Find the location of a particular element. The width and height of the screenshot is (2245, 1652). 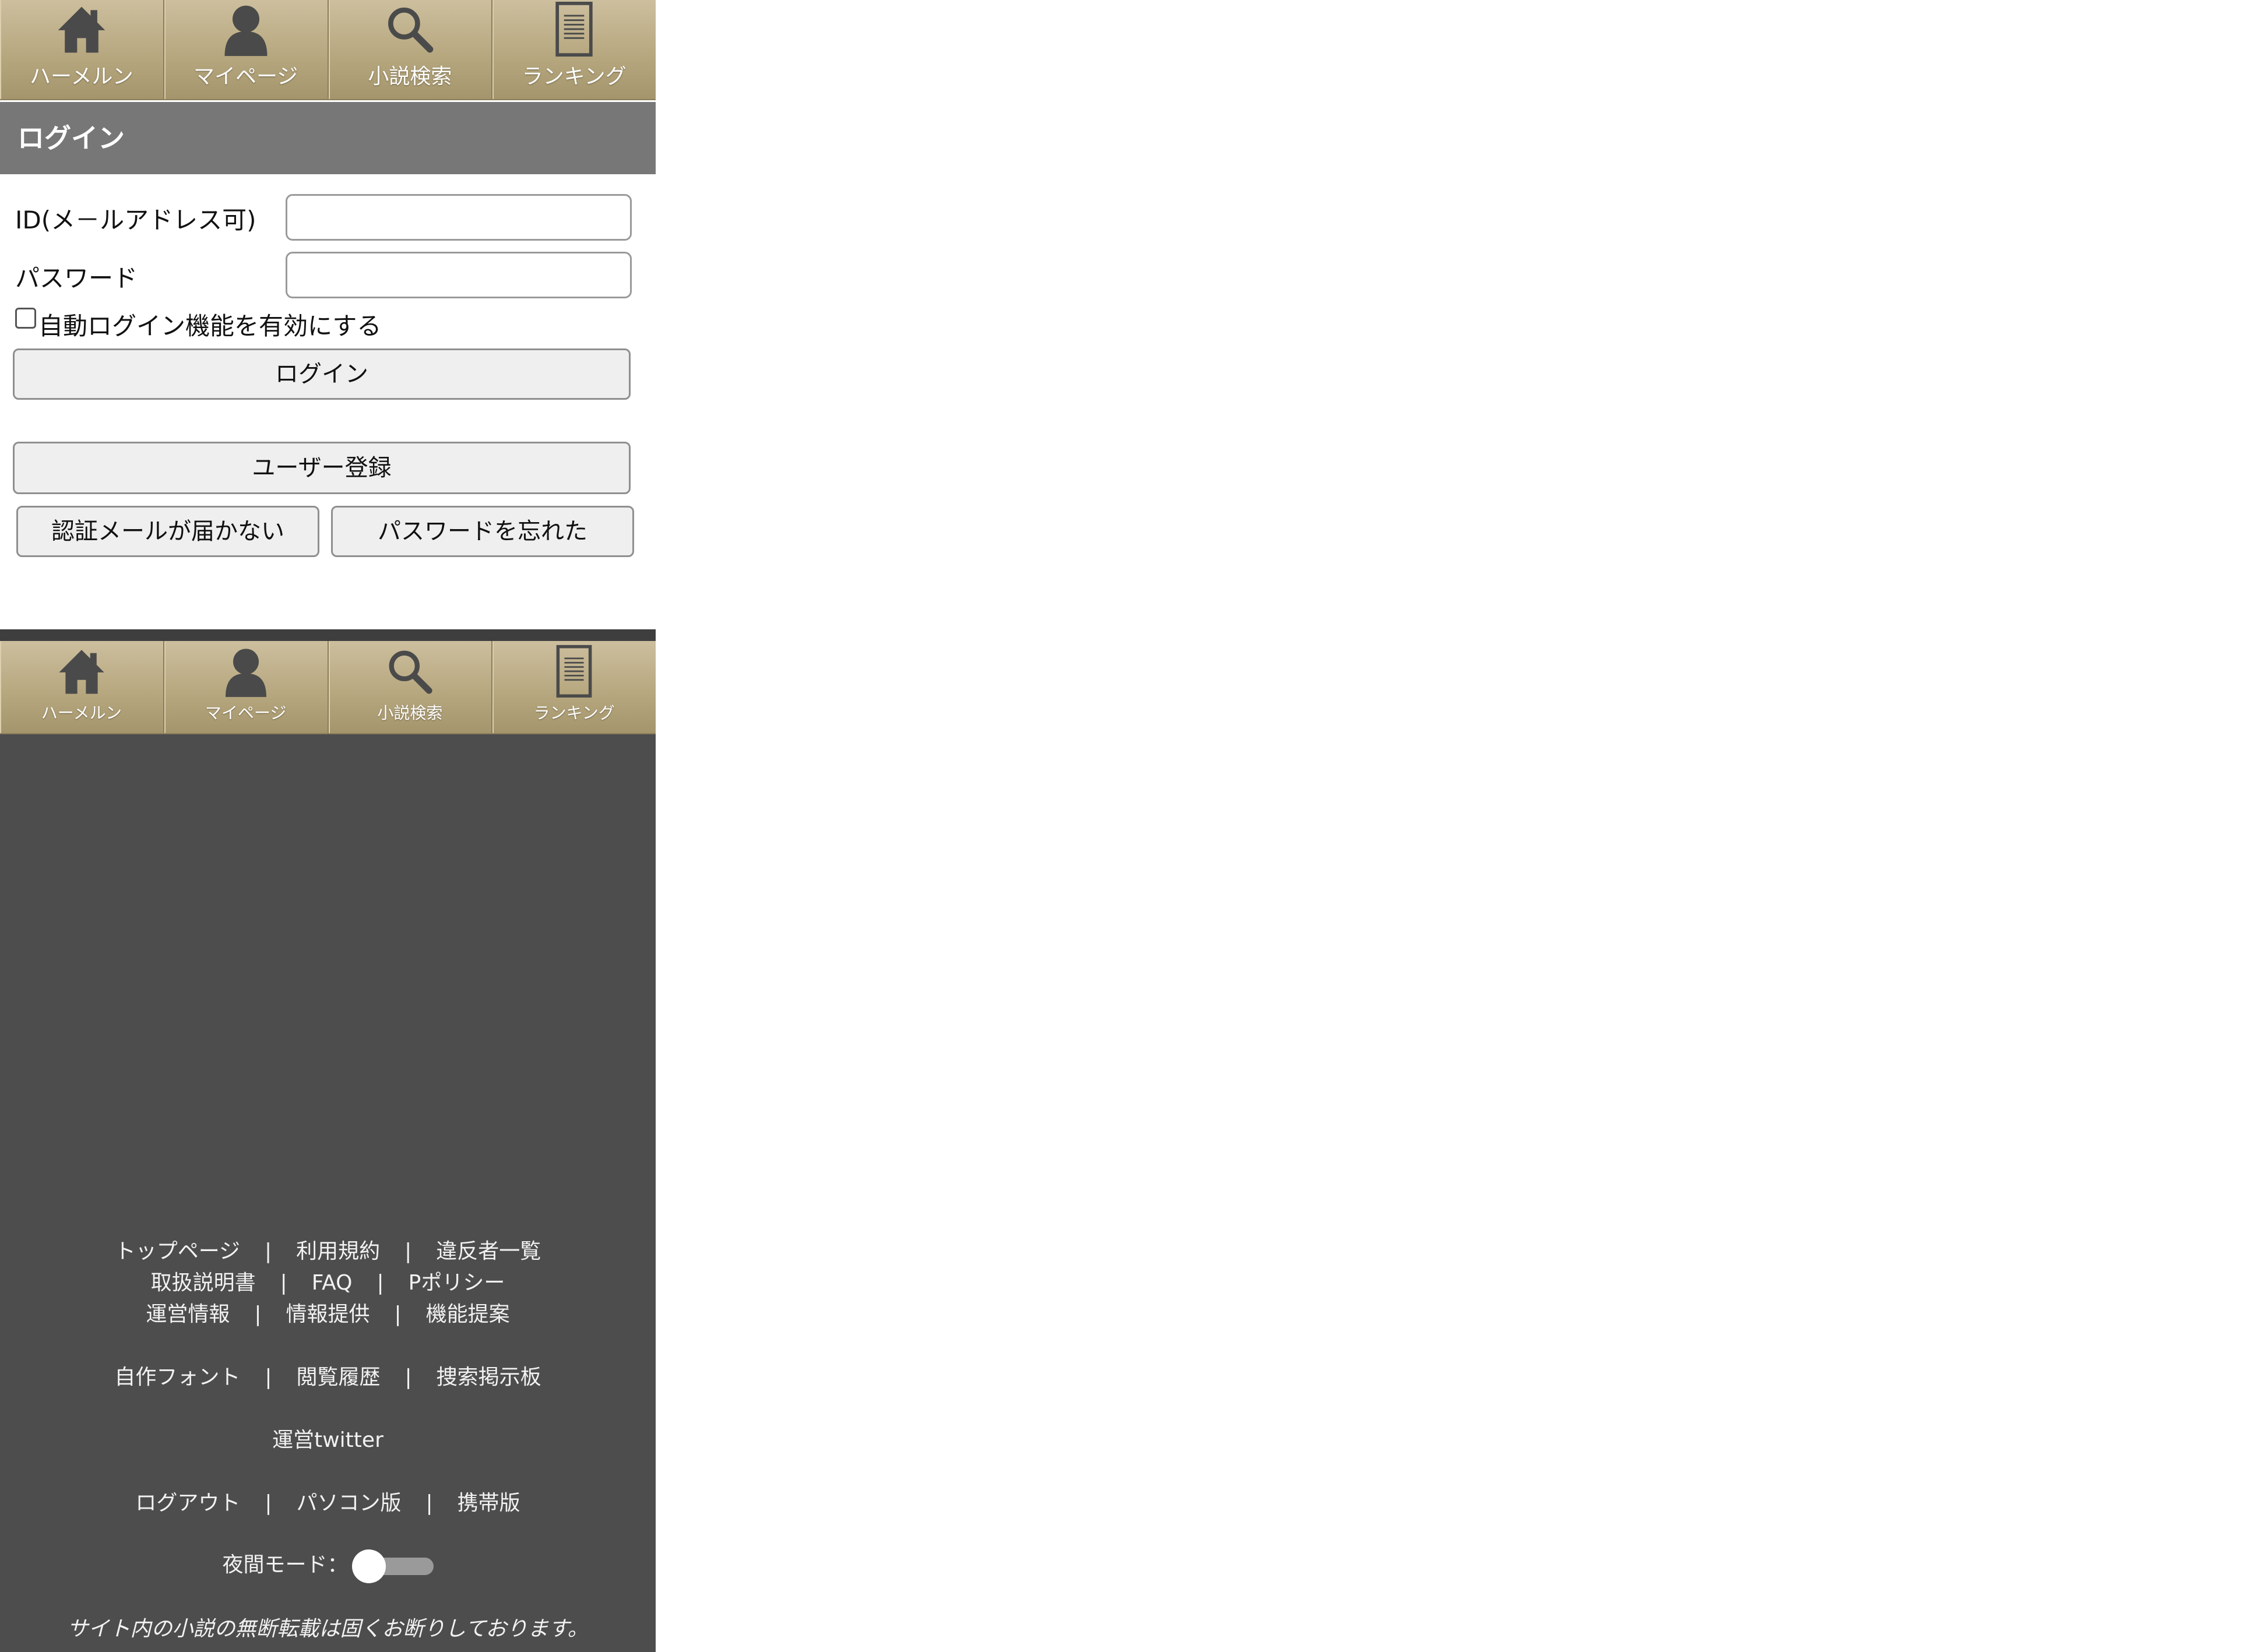

night-mode-label: 夜間モード： is located at coordinates (286, 1565).